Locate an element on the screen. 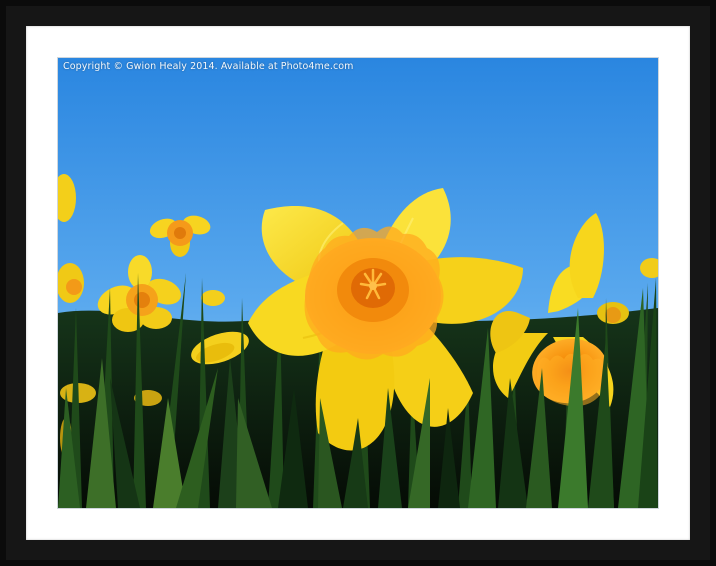  background-daffodil-right is located at coordinates (613, 313).